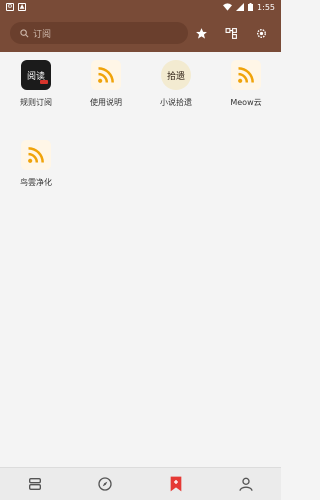 This screenshot has width=320, height=500. I want to click on nav-discover, so click(105, 484).